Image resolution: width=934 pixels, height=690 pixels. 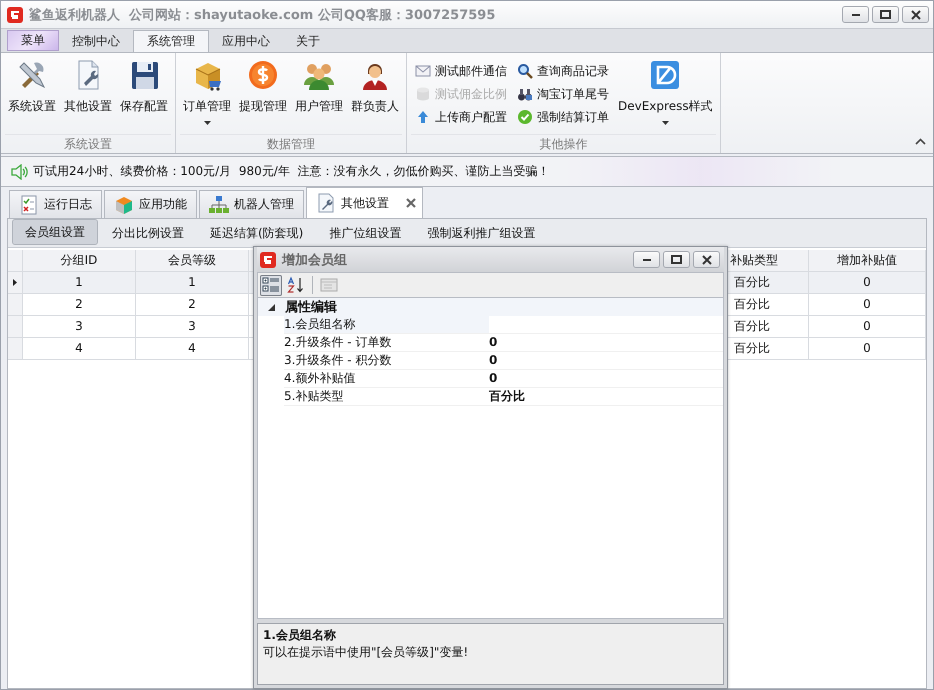 What do you see at coordinates (251, 204) in the screenshot?
I see `document-tab: 机器人管理` at bounding box center [251, 204].